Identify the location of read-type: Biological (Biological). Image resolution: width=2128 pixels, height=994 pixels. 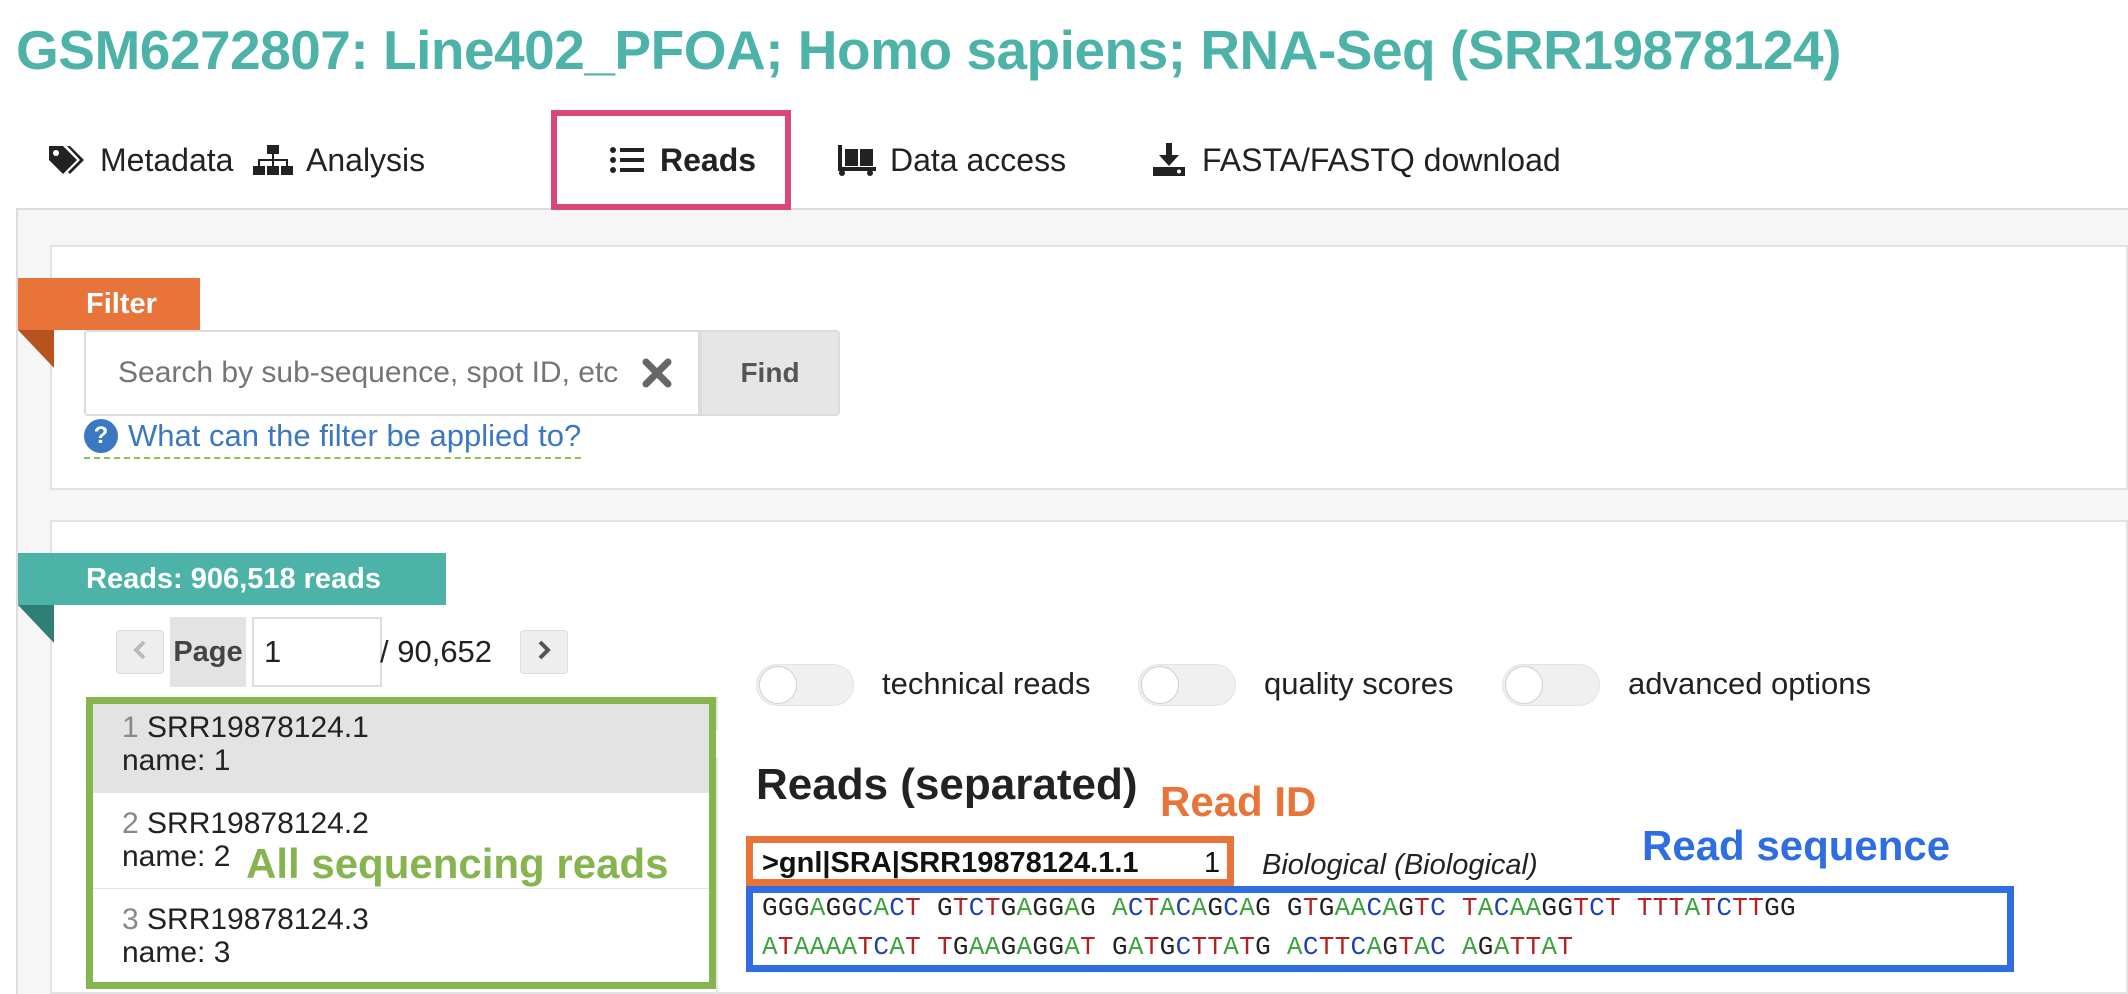
(1400, 865).